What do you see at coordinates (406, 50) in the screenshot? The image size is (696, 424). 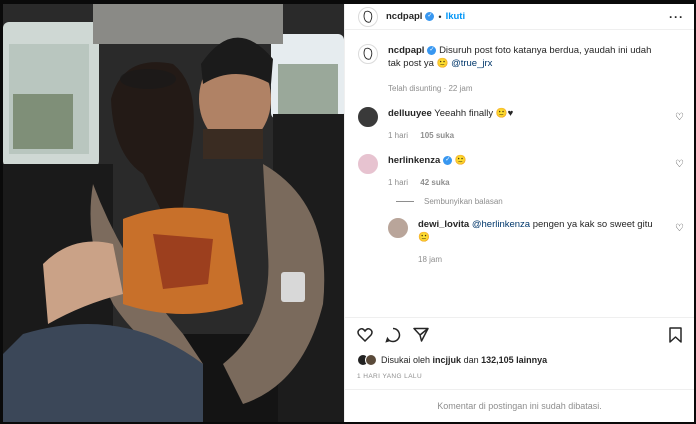 I see `caption-username: ncdpapl` at bounding box center [406, 50].